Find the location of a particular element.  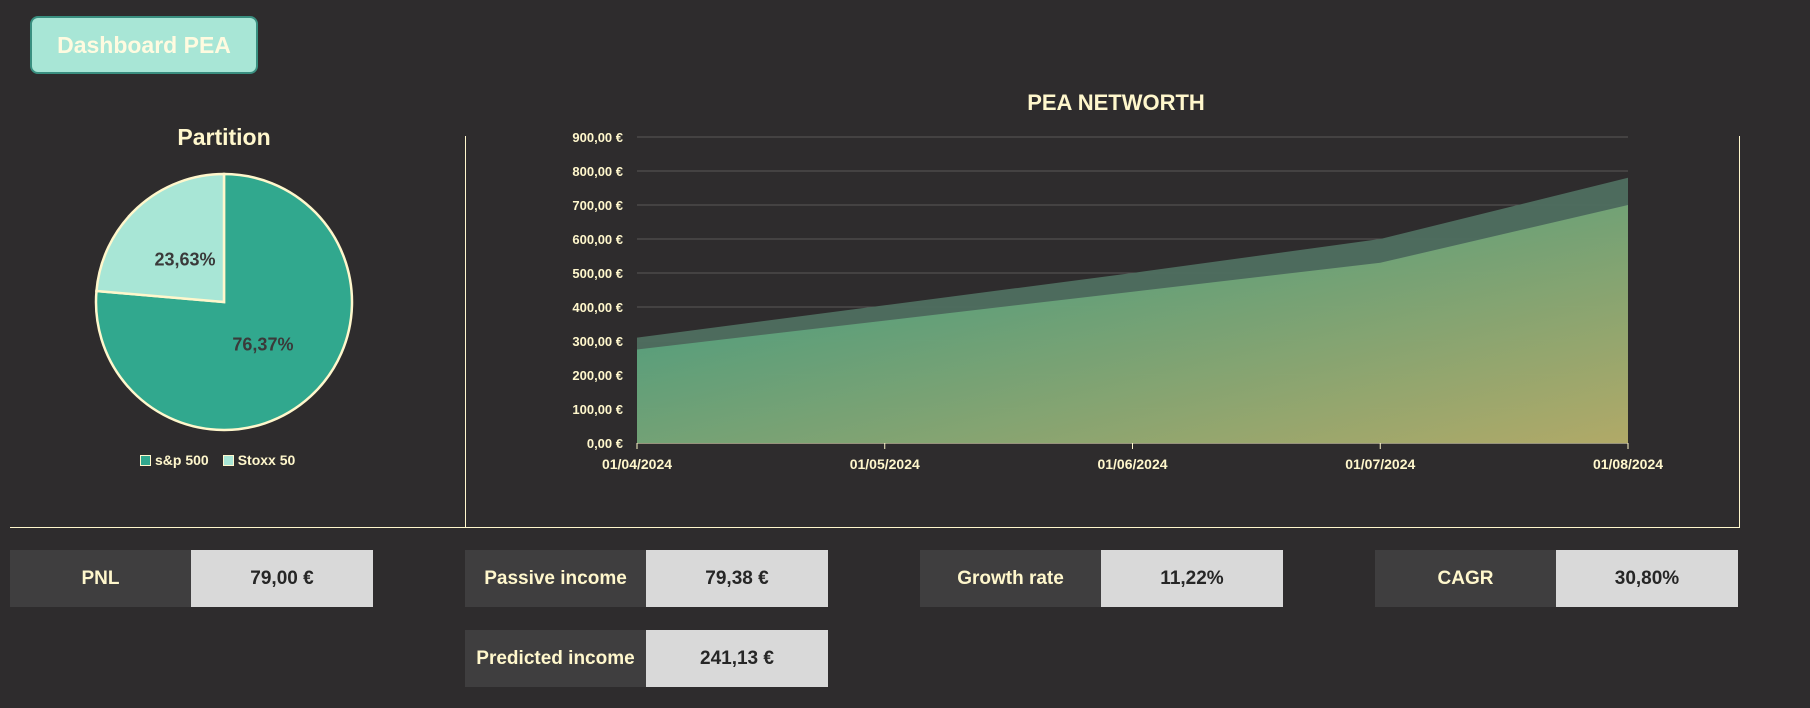

x-tick-label: 01/06/2024 is located at coordinates (1132, 464).